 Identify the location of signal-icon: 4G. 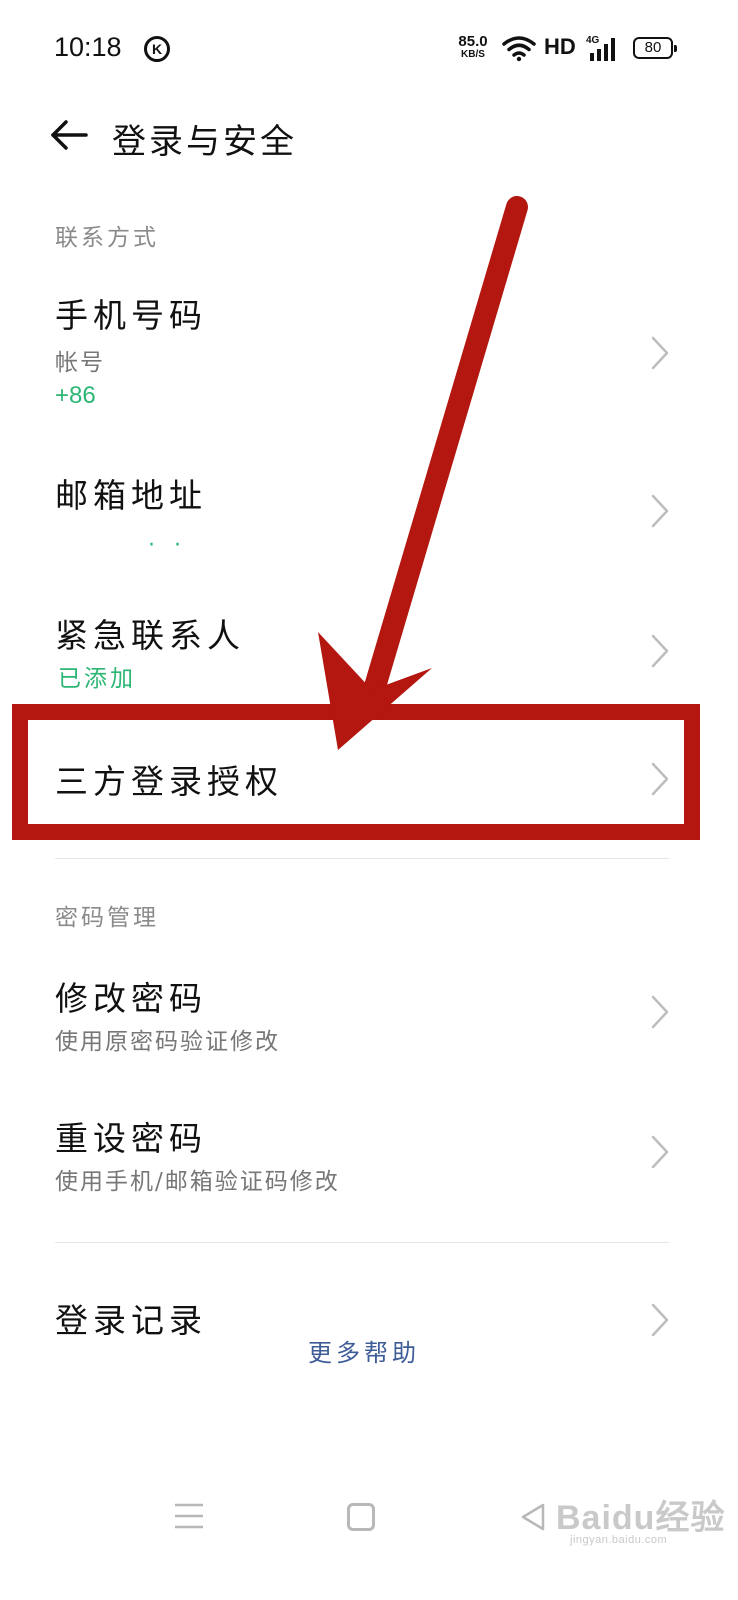
(600, 48).